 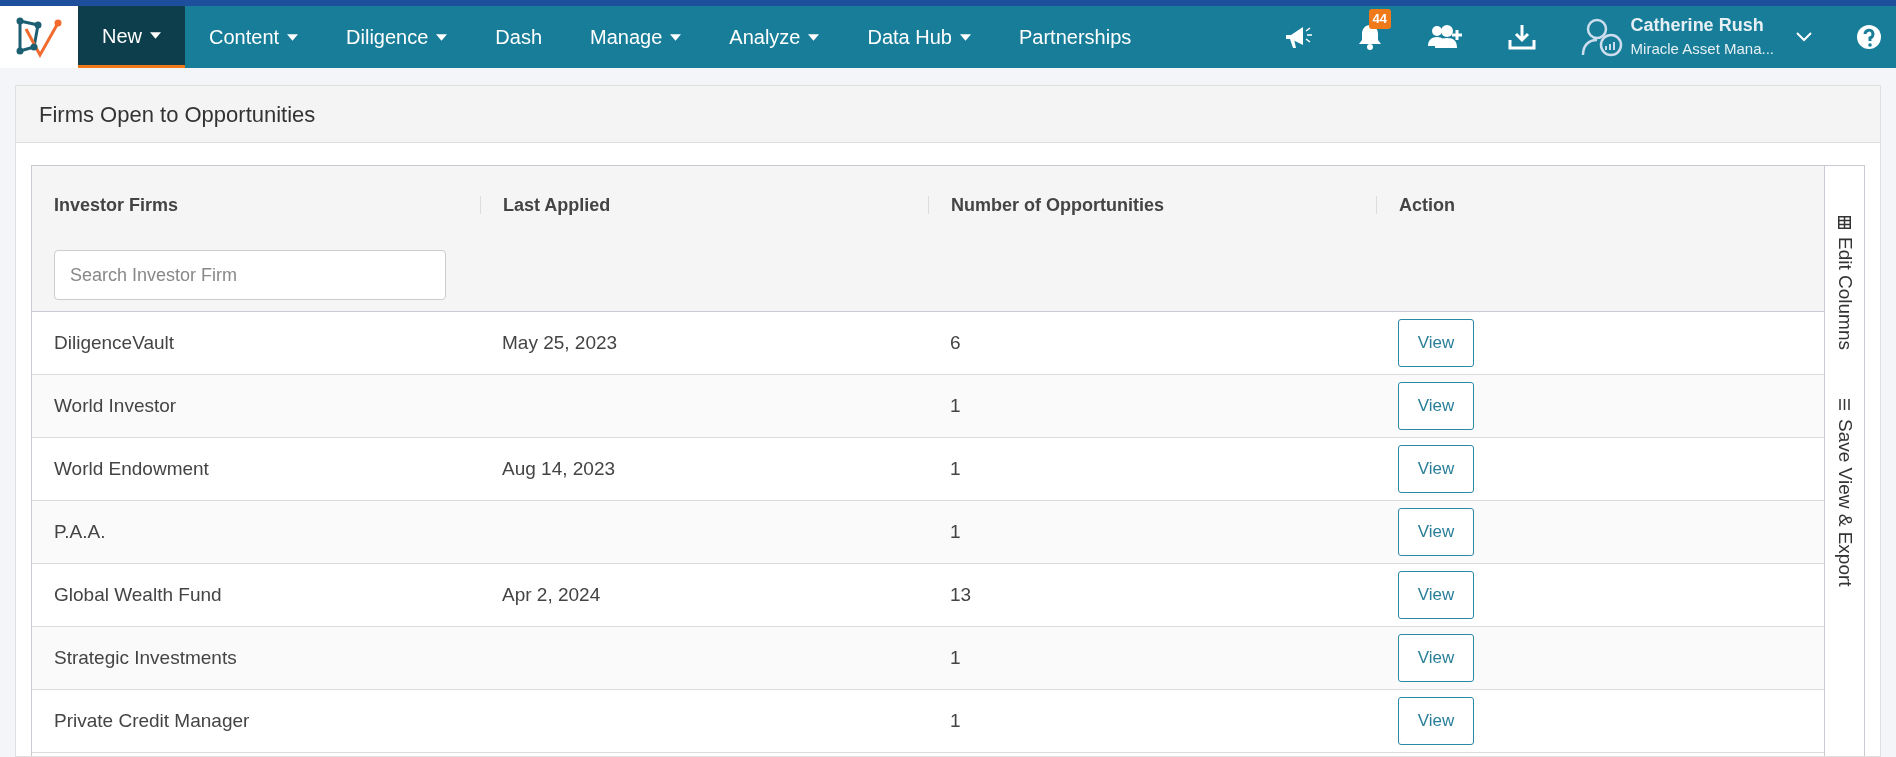 What do you see at coordinates (138, 594) in the screenshot?
I see `firm-name: Global Wealth Fund` at bounding box center [138, 594].